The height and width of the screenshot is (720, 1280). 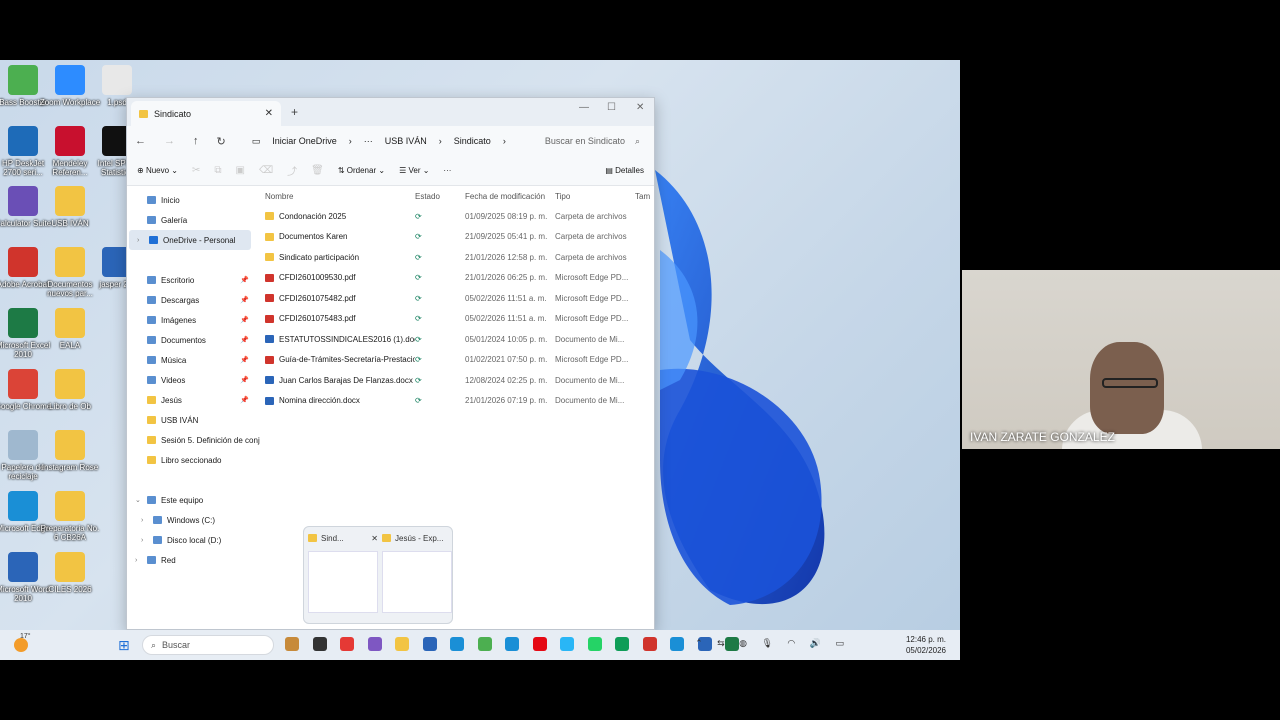 What do you see at coordinates (208, 645) in the screenshot?
I see `taskbar-search: ⌕ Buscar` at bounding box center [208, 645].